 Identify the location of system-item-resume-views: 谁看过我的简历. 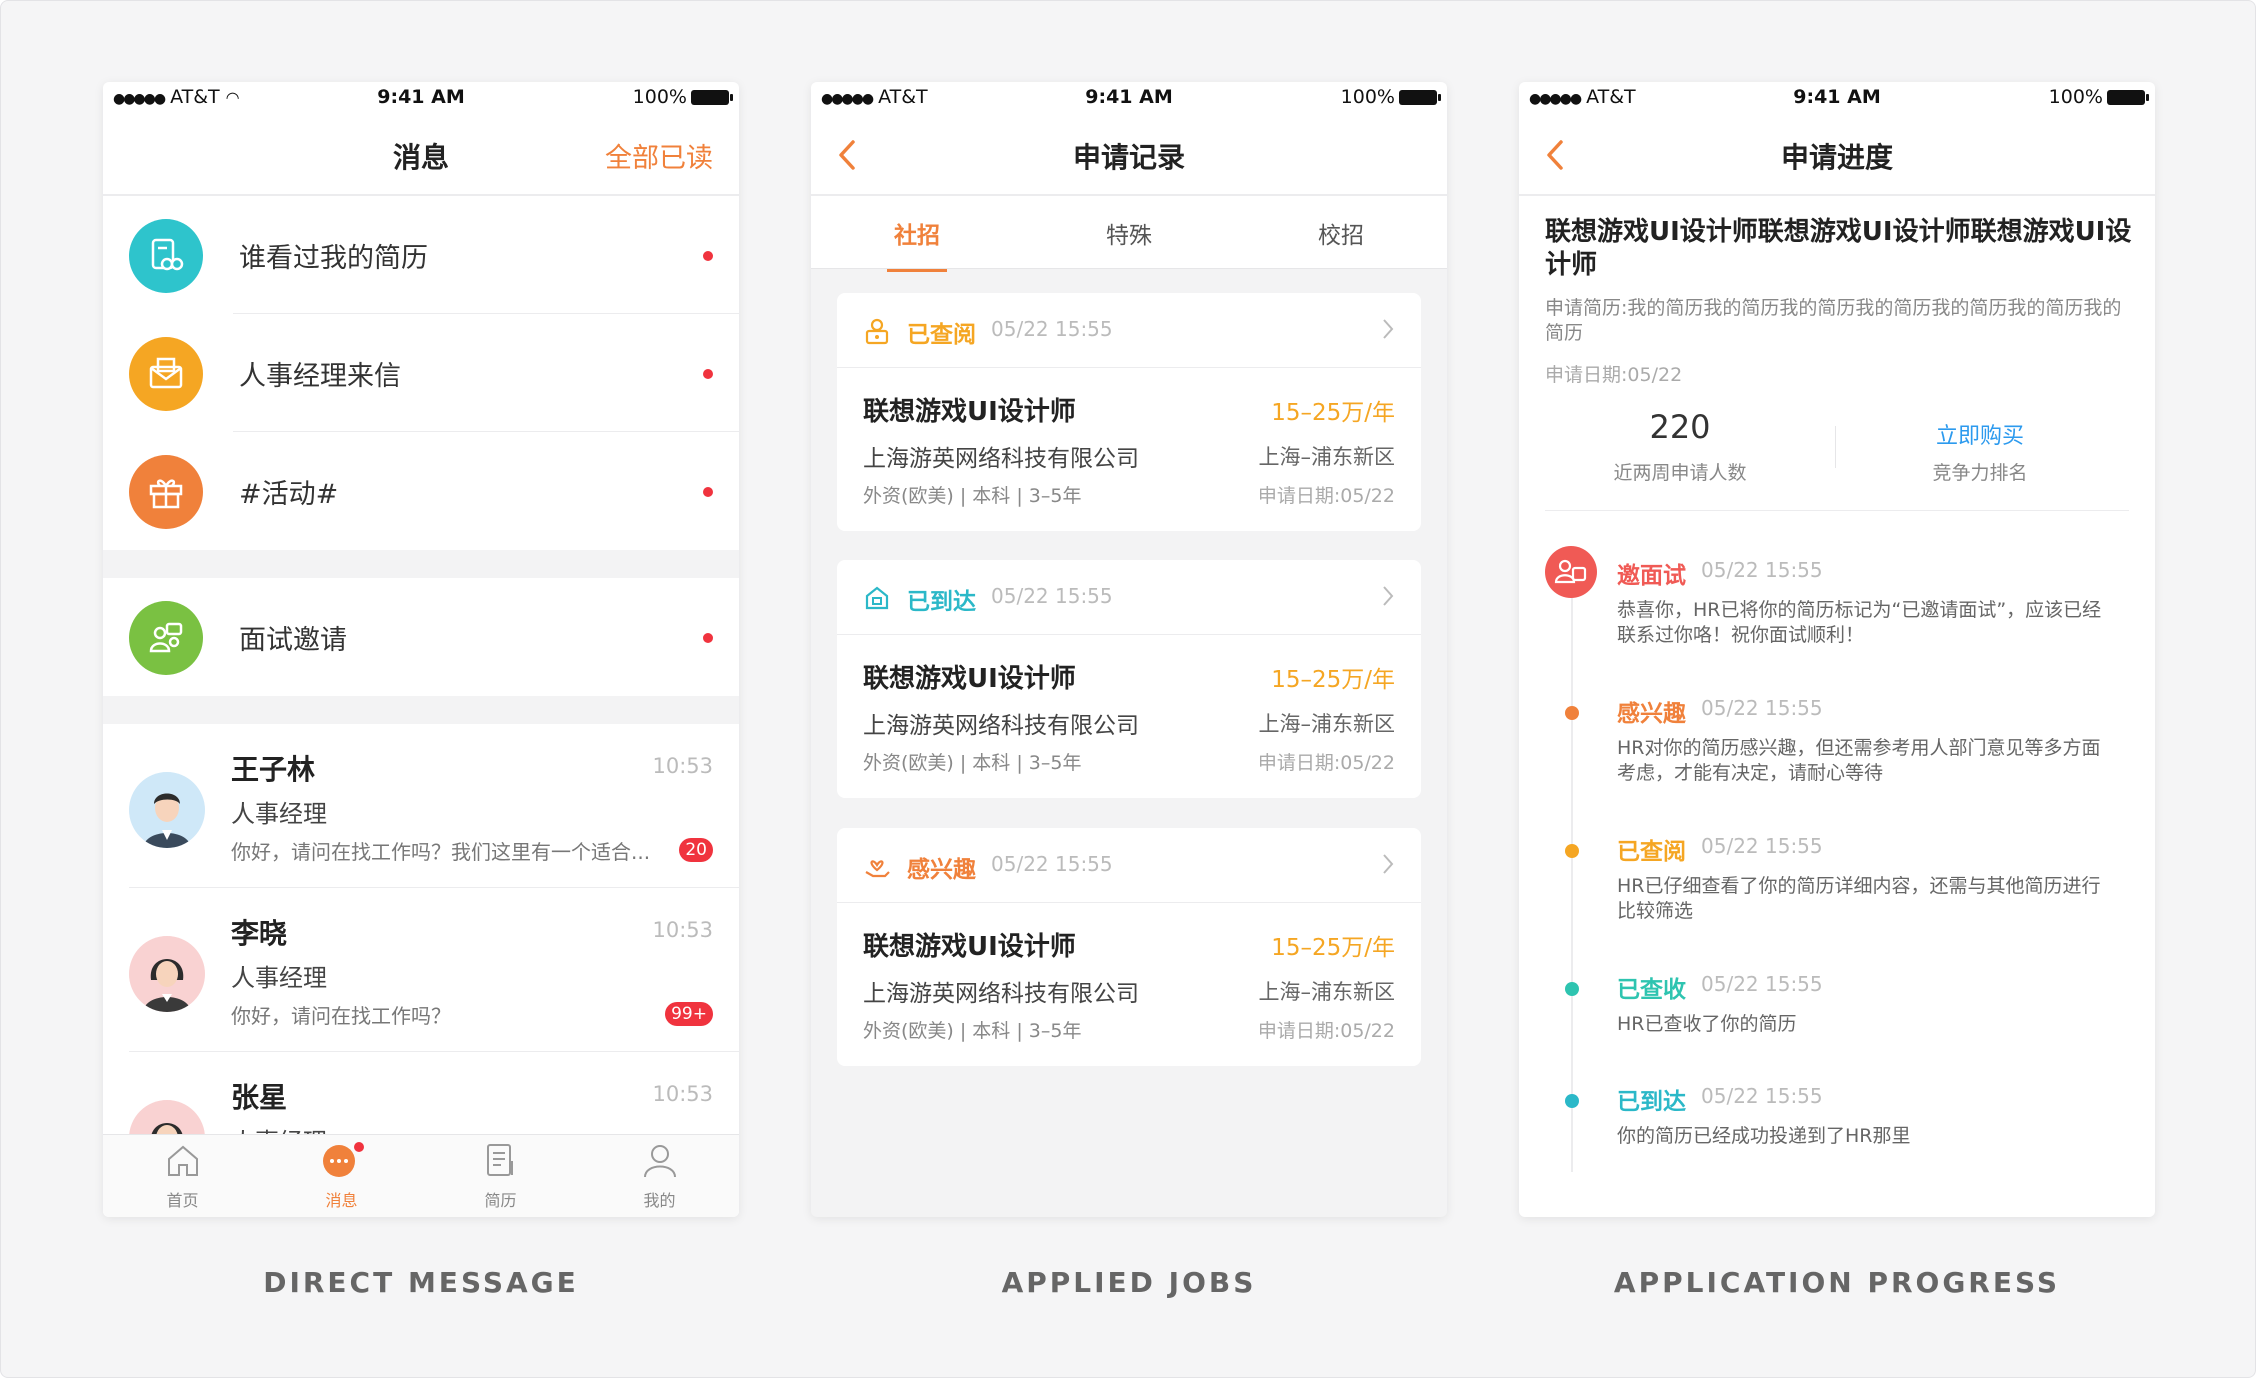
(421, 255).